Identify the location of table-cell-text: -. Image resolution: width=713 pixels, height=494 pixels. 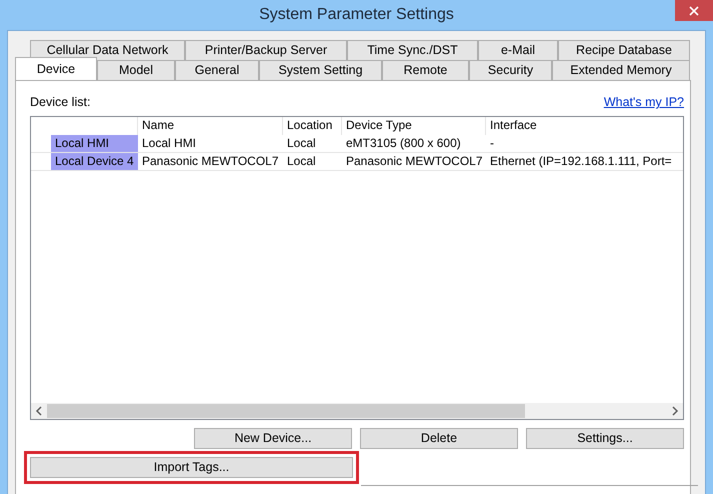
(491, 143).